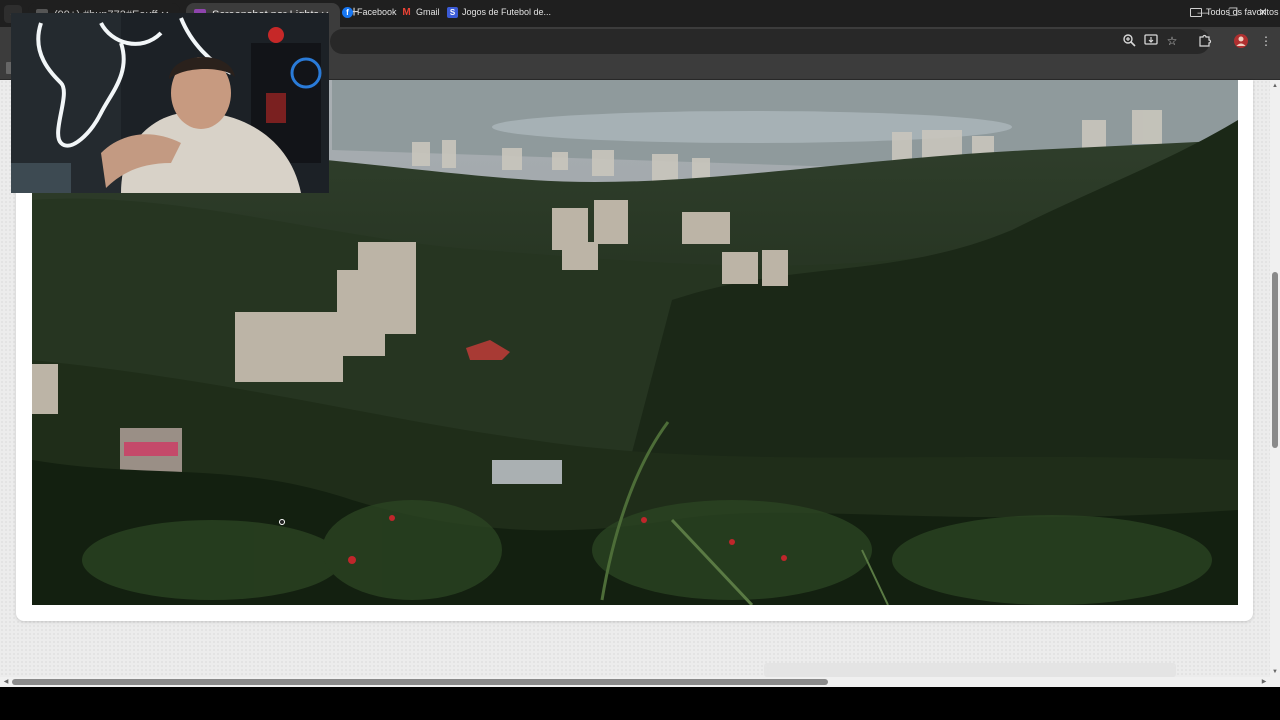  I want to click on folder-icon, so click(1196, 12).